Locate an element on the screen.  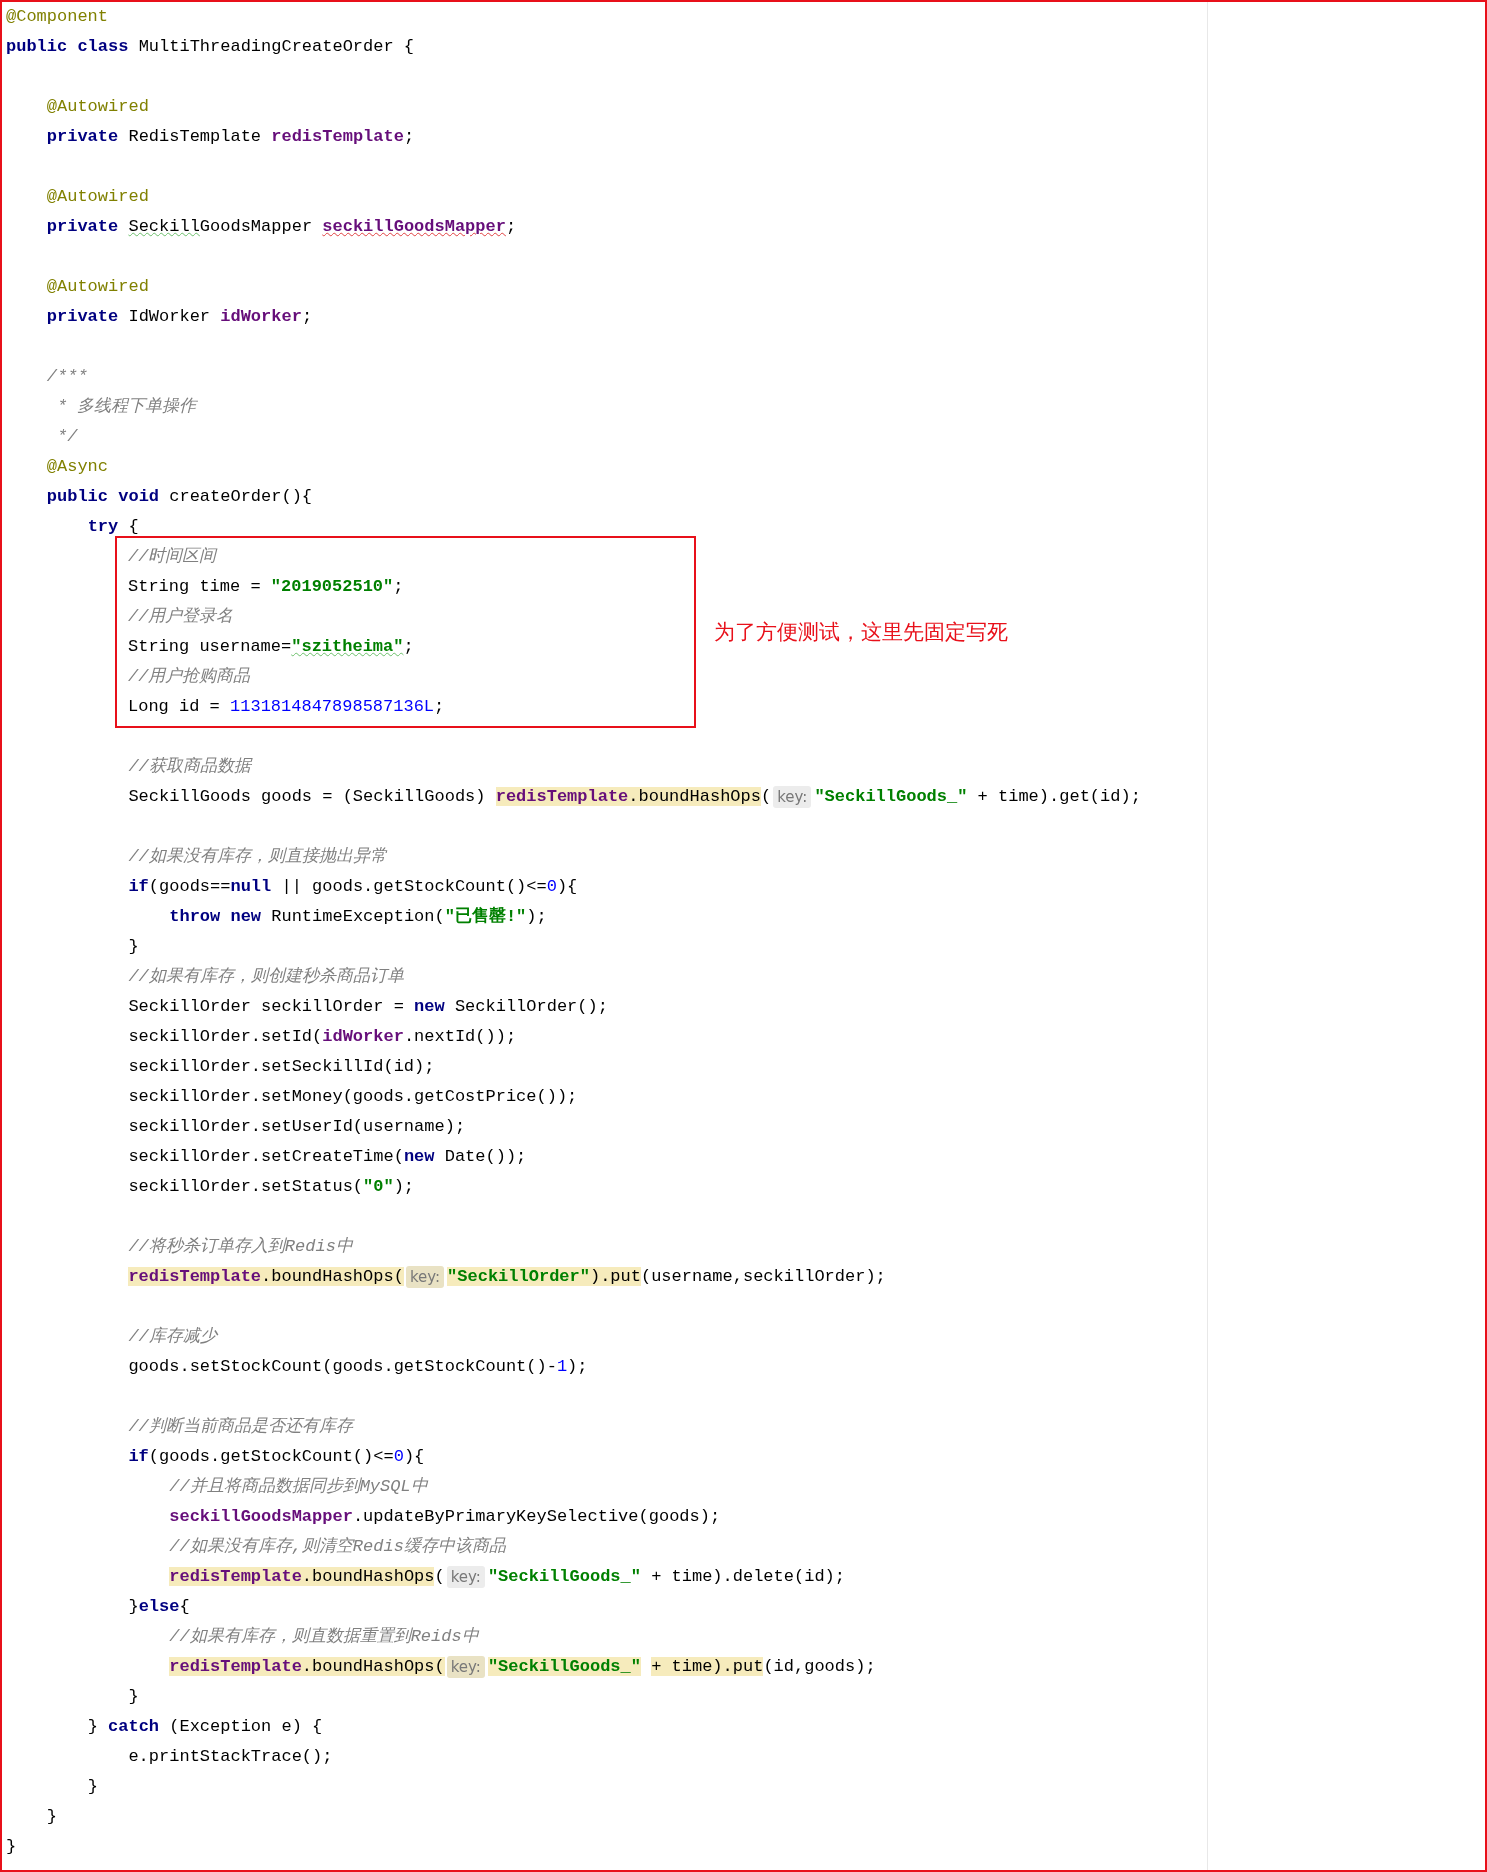
code-text: "SeckillGoods_" + time).put(id,goods); is located at coordinates (681, 1667).